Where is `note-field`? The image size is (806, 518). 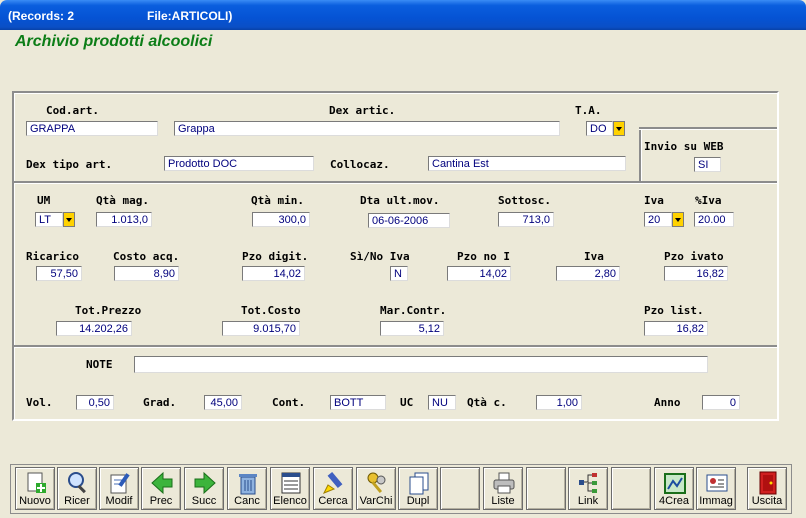 note-field is located at coordinates (421, 364).